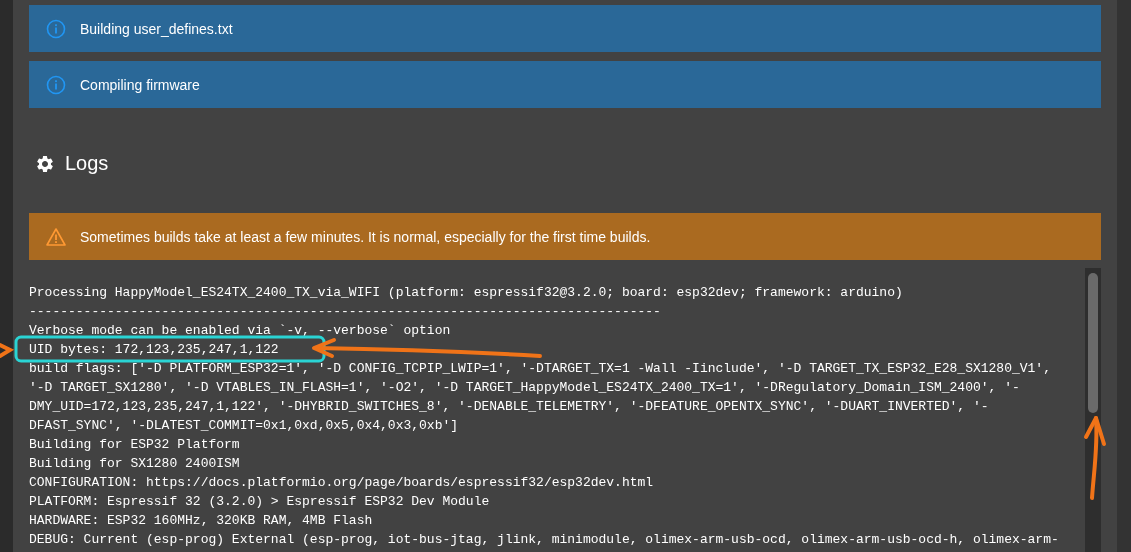 The image size is (1131, 552). Describe the element at coordinates (1093, 343) in the screenshot. I see `scrollbar-thumb` at that location.